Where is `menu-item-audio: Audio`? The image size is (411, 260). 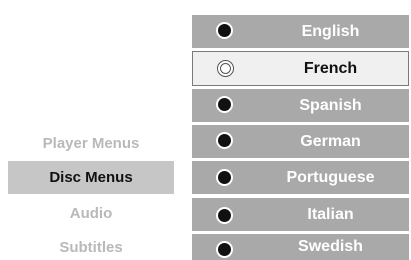 menu-item-audio: Audio is located at coordinates (91, 214).